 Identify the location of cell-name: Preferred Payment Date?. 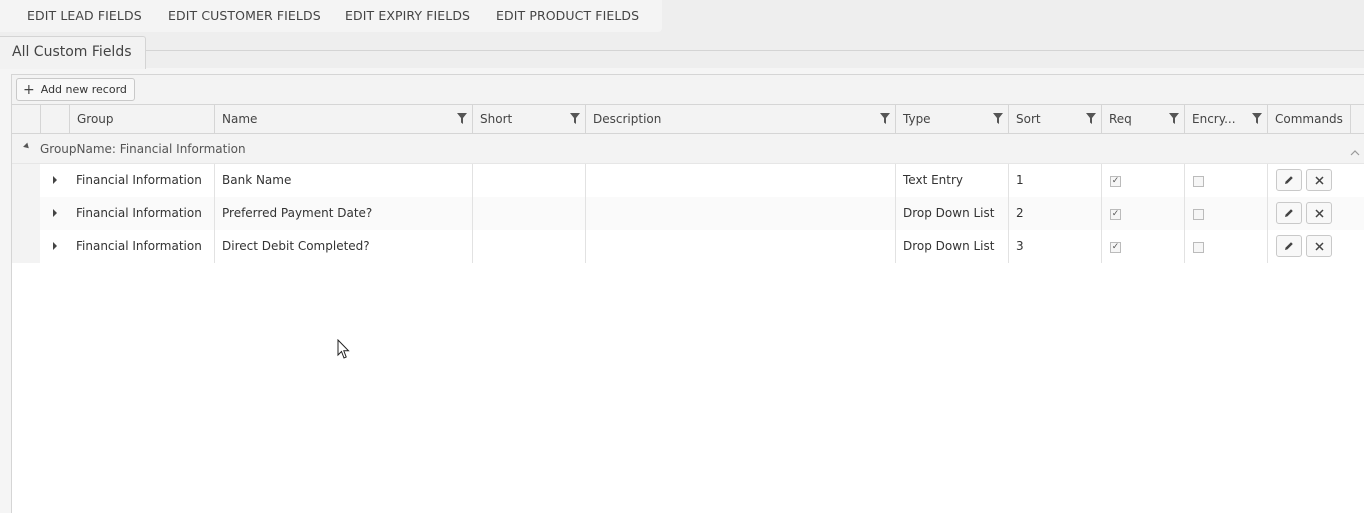
(343, 213).